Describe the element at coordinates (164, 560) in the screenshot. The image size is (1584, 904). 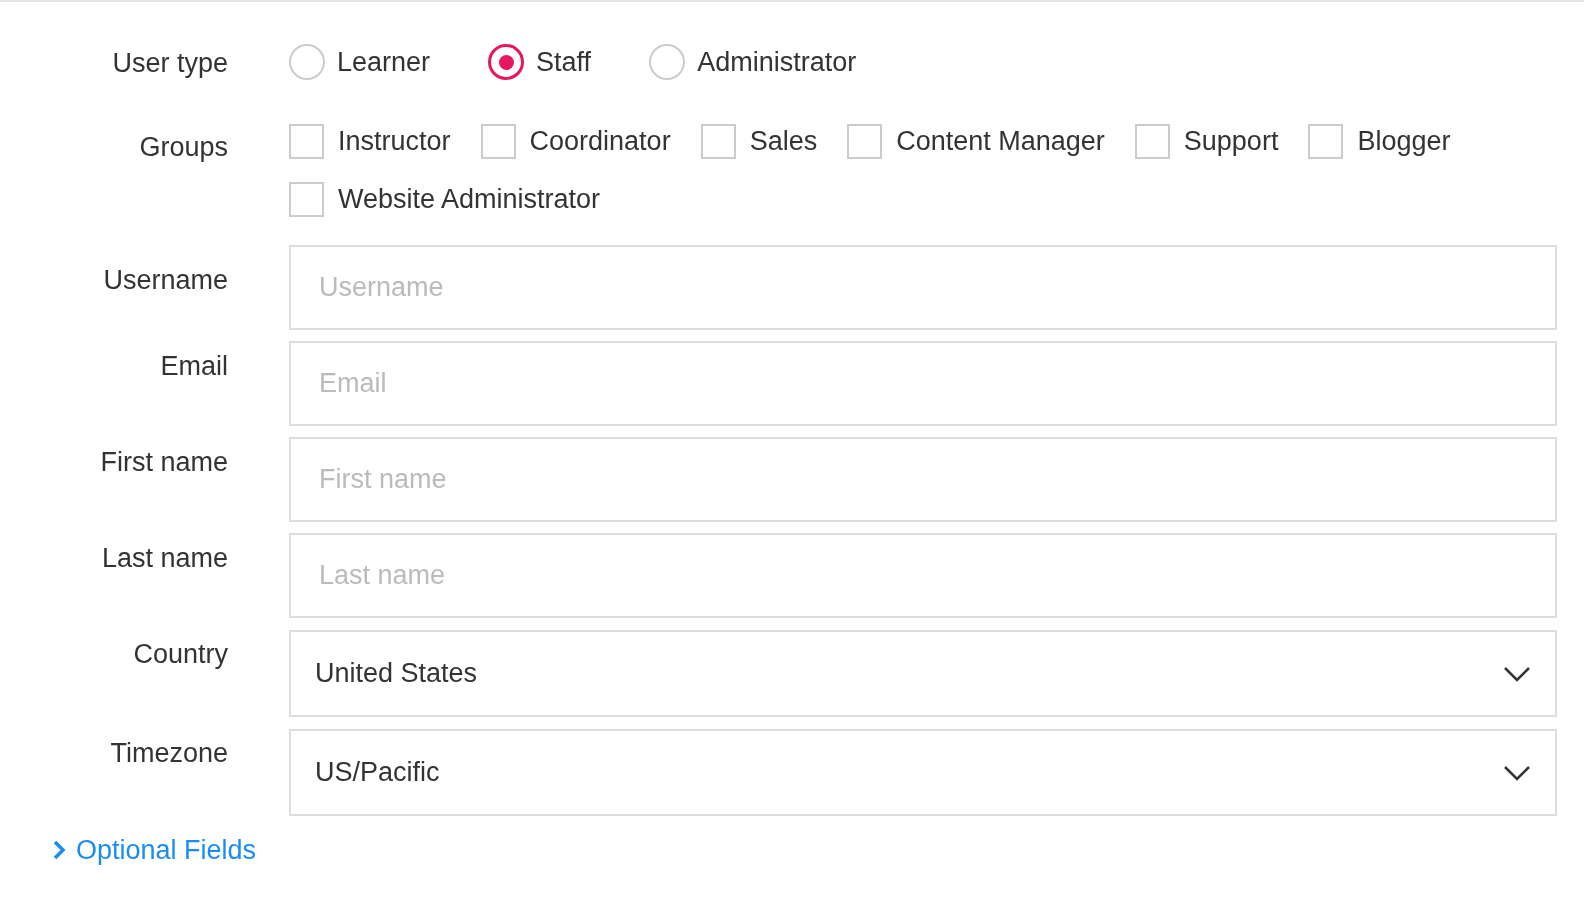
I see `field-label: Last name` at that location.